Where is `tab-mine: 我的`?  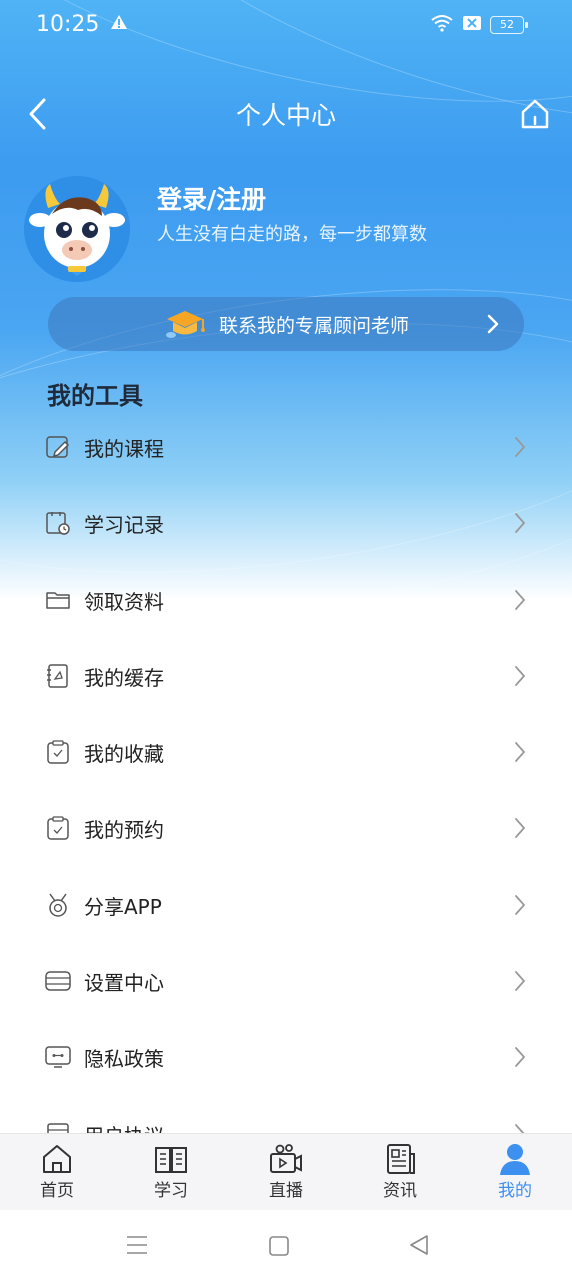
tab-mine: 我的 is located at coordinates (515, 1171).